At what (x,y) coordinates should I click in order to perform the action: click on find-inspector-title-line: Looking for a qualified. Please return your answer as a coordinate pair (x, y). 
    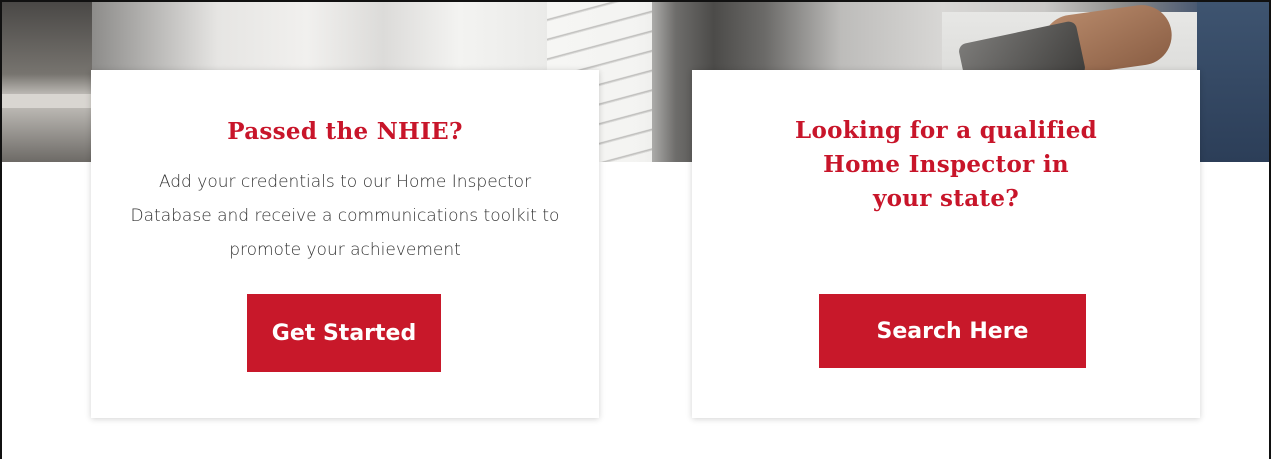
    Looking at the image, I should click on (946, 130).